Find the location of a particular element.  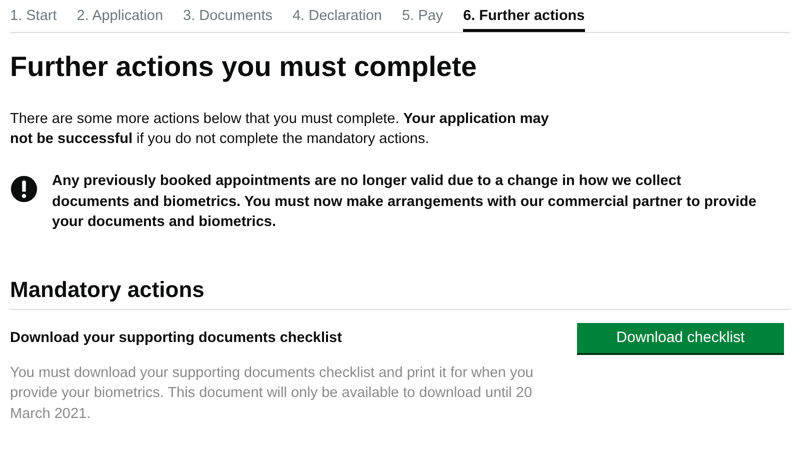

intro-text: There are some more actions below that you must complete. Your application may not be successful if you do not complete the mandatory actions. is located at coordinates (280, 129).